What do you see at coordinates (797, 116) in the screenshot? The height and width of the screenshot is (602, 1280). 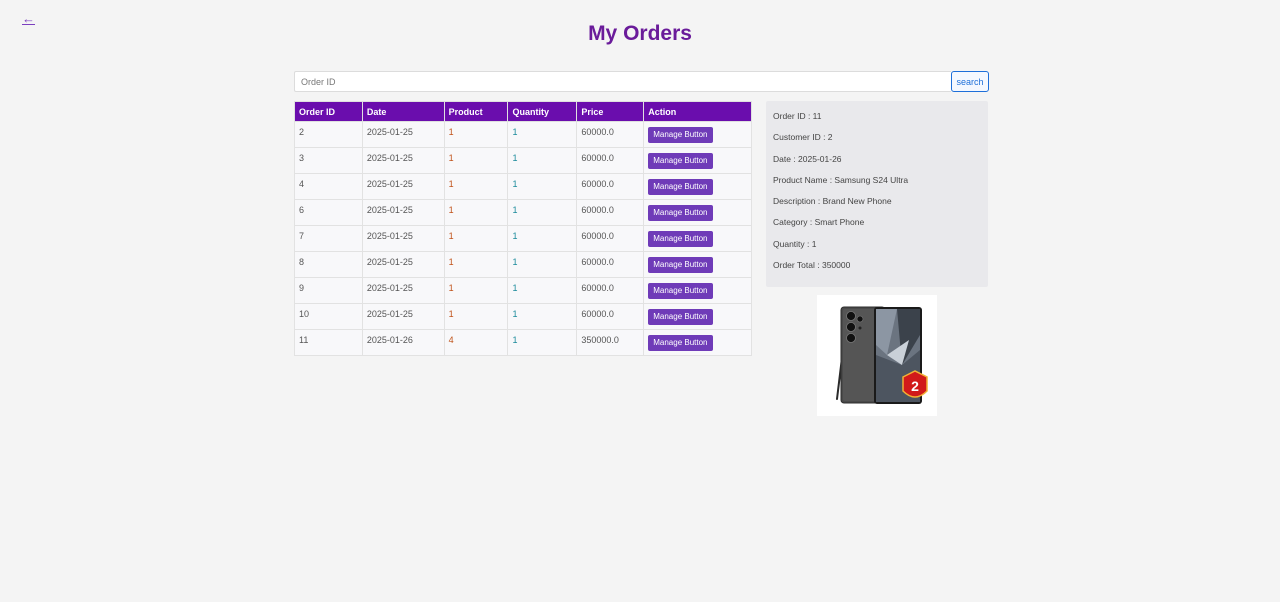 I see `detail-order-id: Order ID : 11` at bounding box center [797, 116].